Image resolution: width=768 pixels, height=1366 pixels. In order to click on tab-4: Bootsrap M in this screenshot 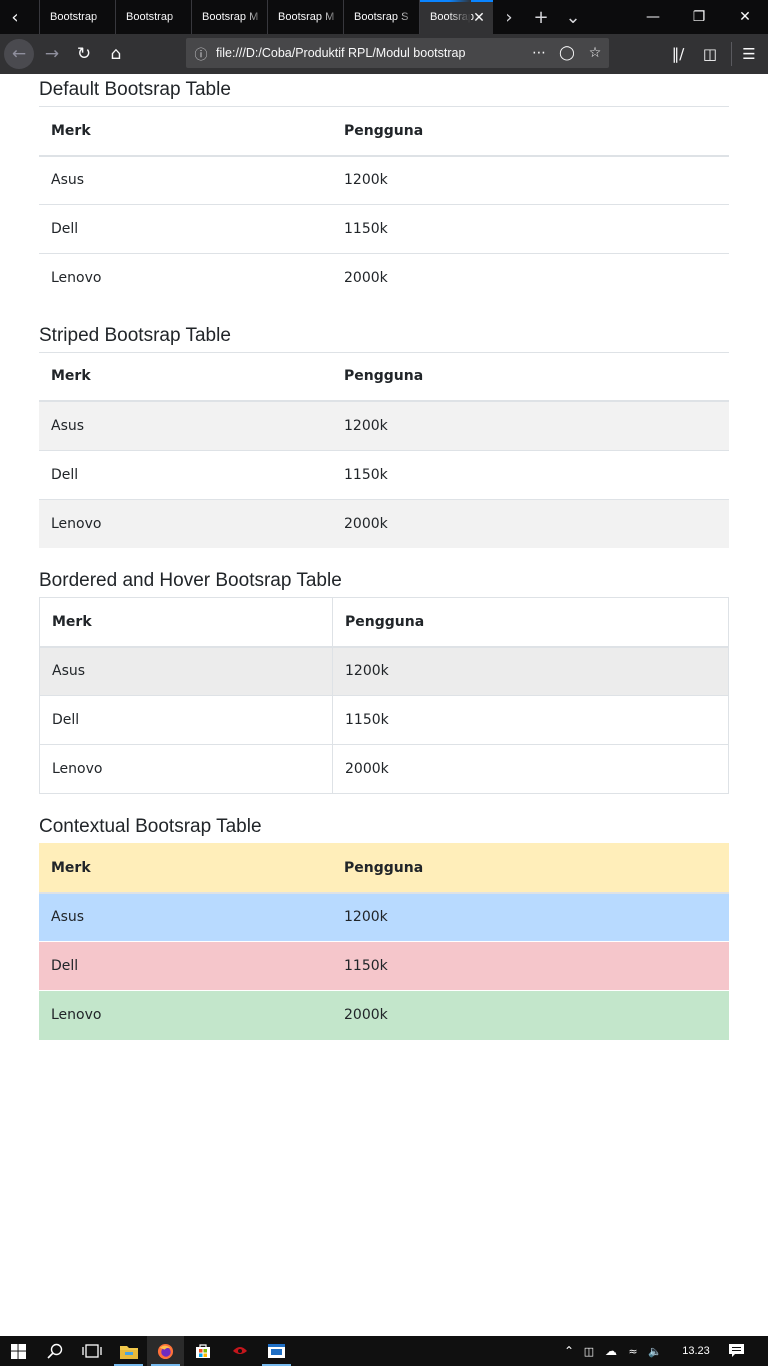, I will do `click(305, 17)`.